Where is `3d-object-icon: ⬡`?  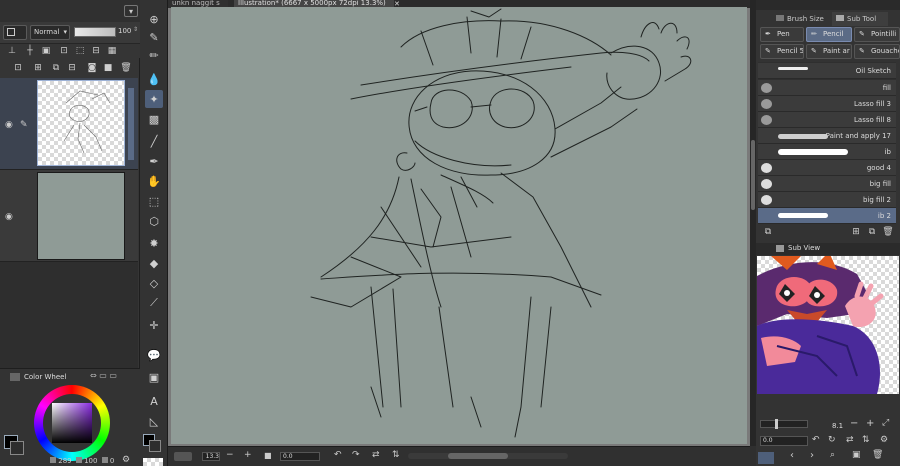
3d-object-icon: ⬡ is located at coordinates (154, 221).